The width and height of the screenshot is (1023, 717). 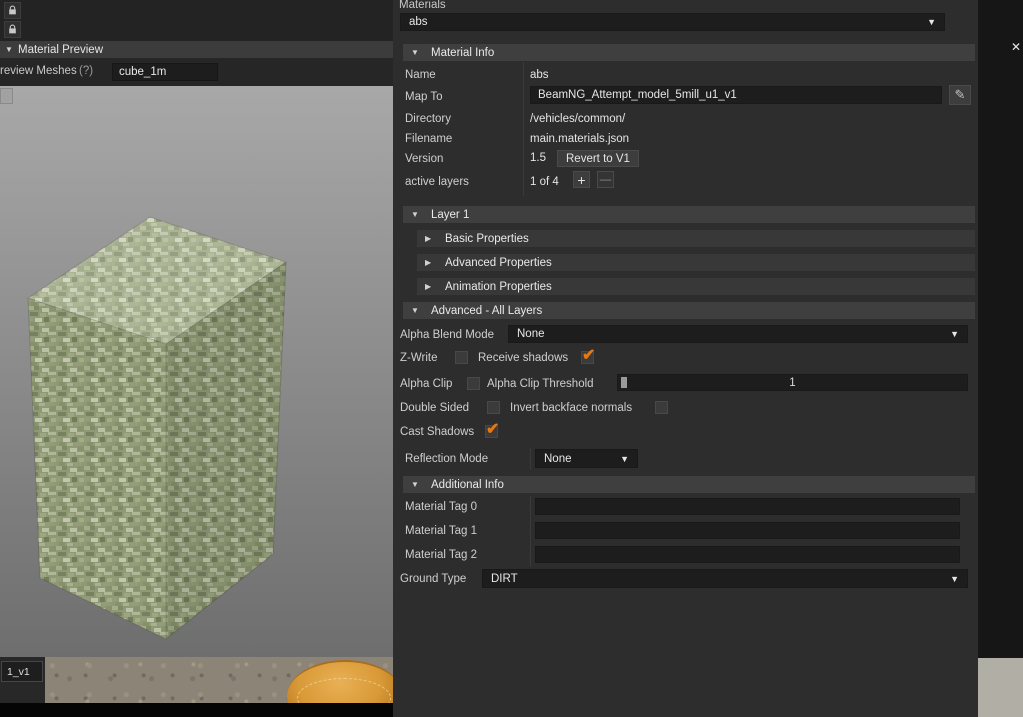 I want to click on preview-mesh-select: cube_1m, so click(x=165, y=72).